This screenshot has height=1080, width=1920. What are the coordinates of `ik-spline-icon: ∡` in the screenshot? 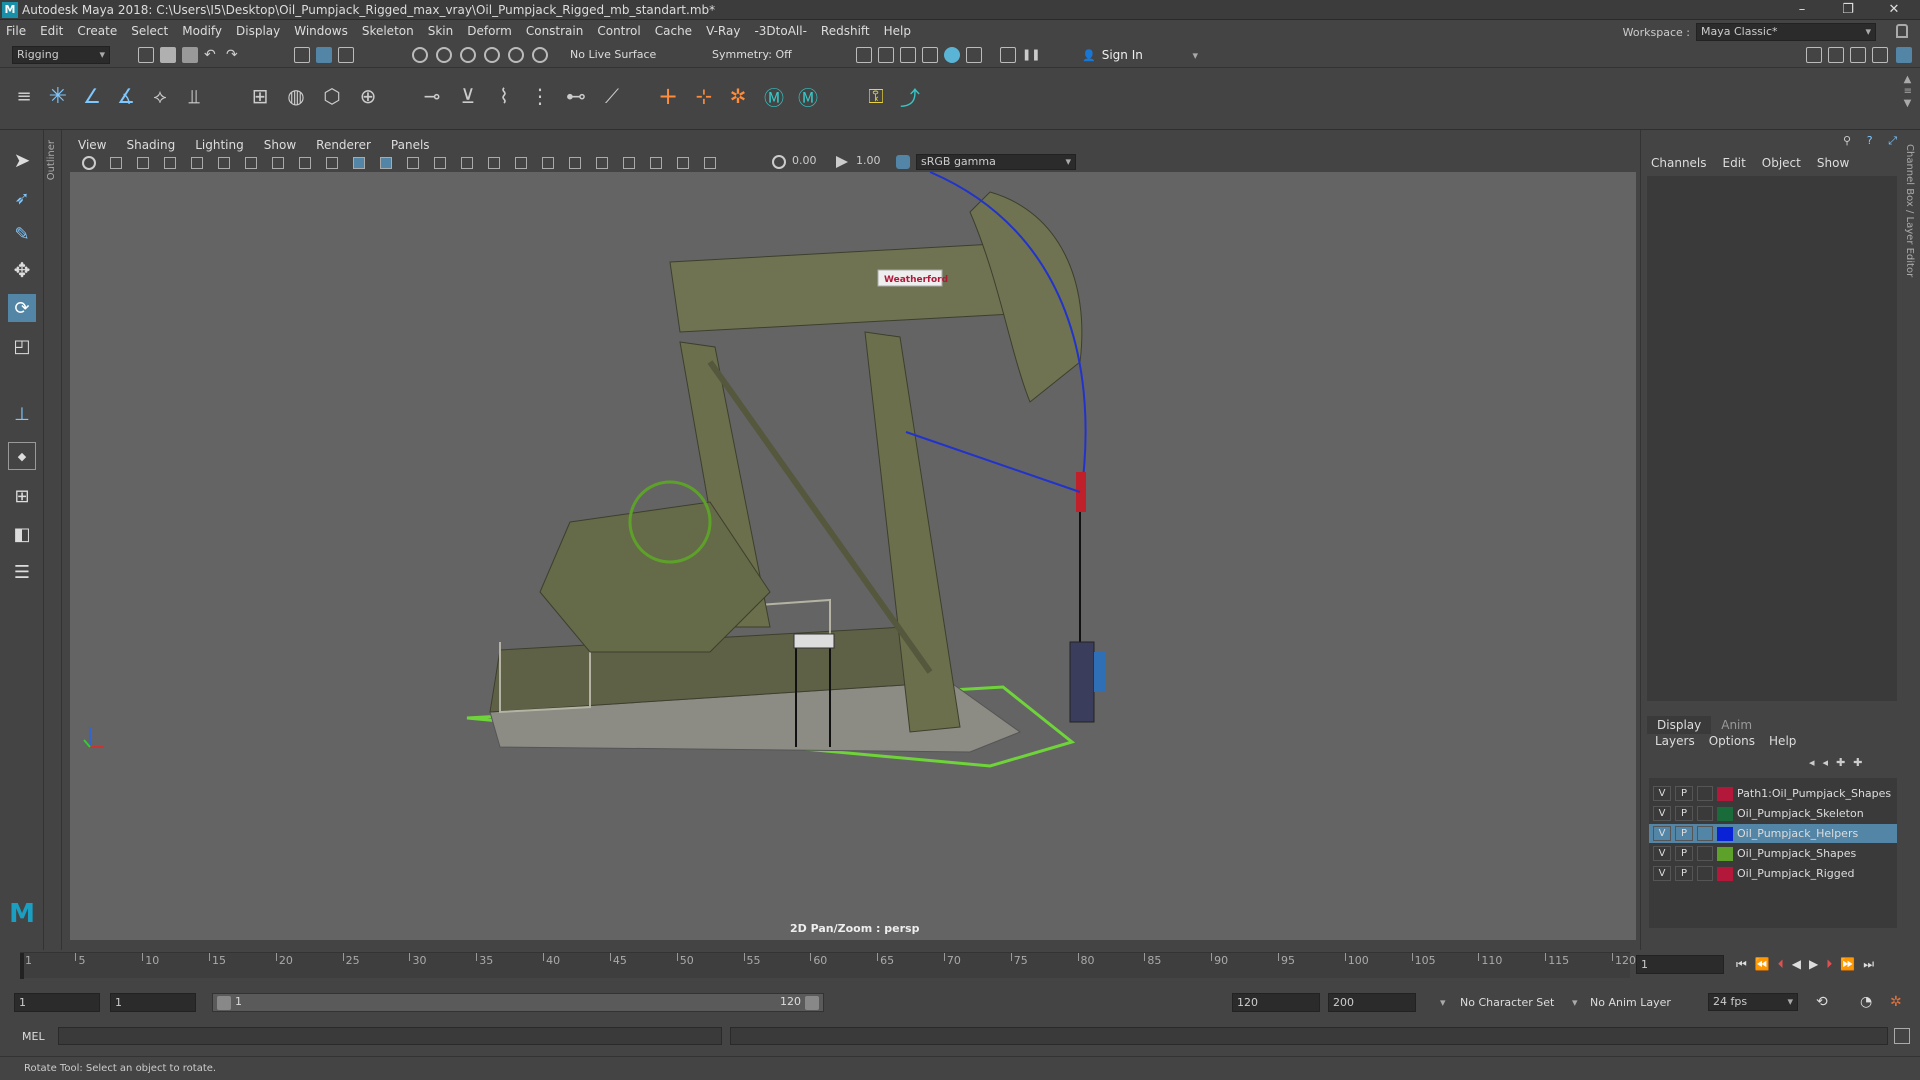 It's located at (126, 96).